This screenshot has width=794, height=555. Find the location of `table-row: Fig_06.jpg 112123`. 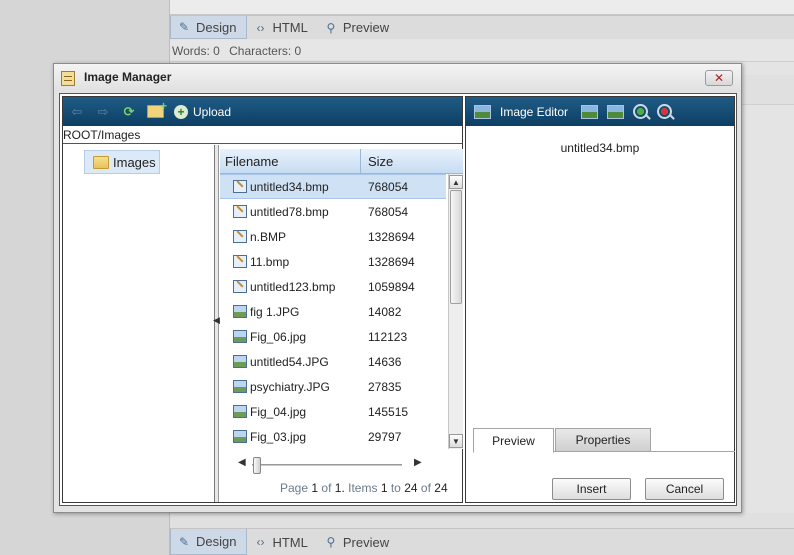

table-row: Fig_06.jpg 112123 is located at coordinates (333, 336).